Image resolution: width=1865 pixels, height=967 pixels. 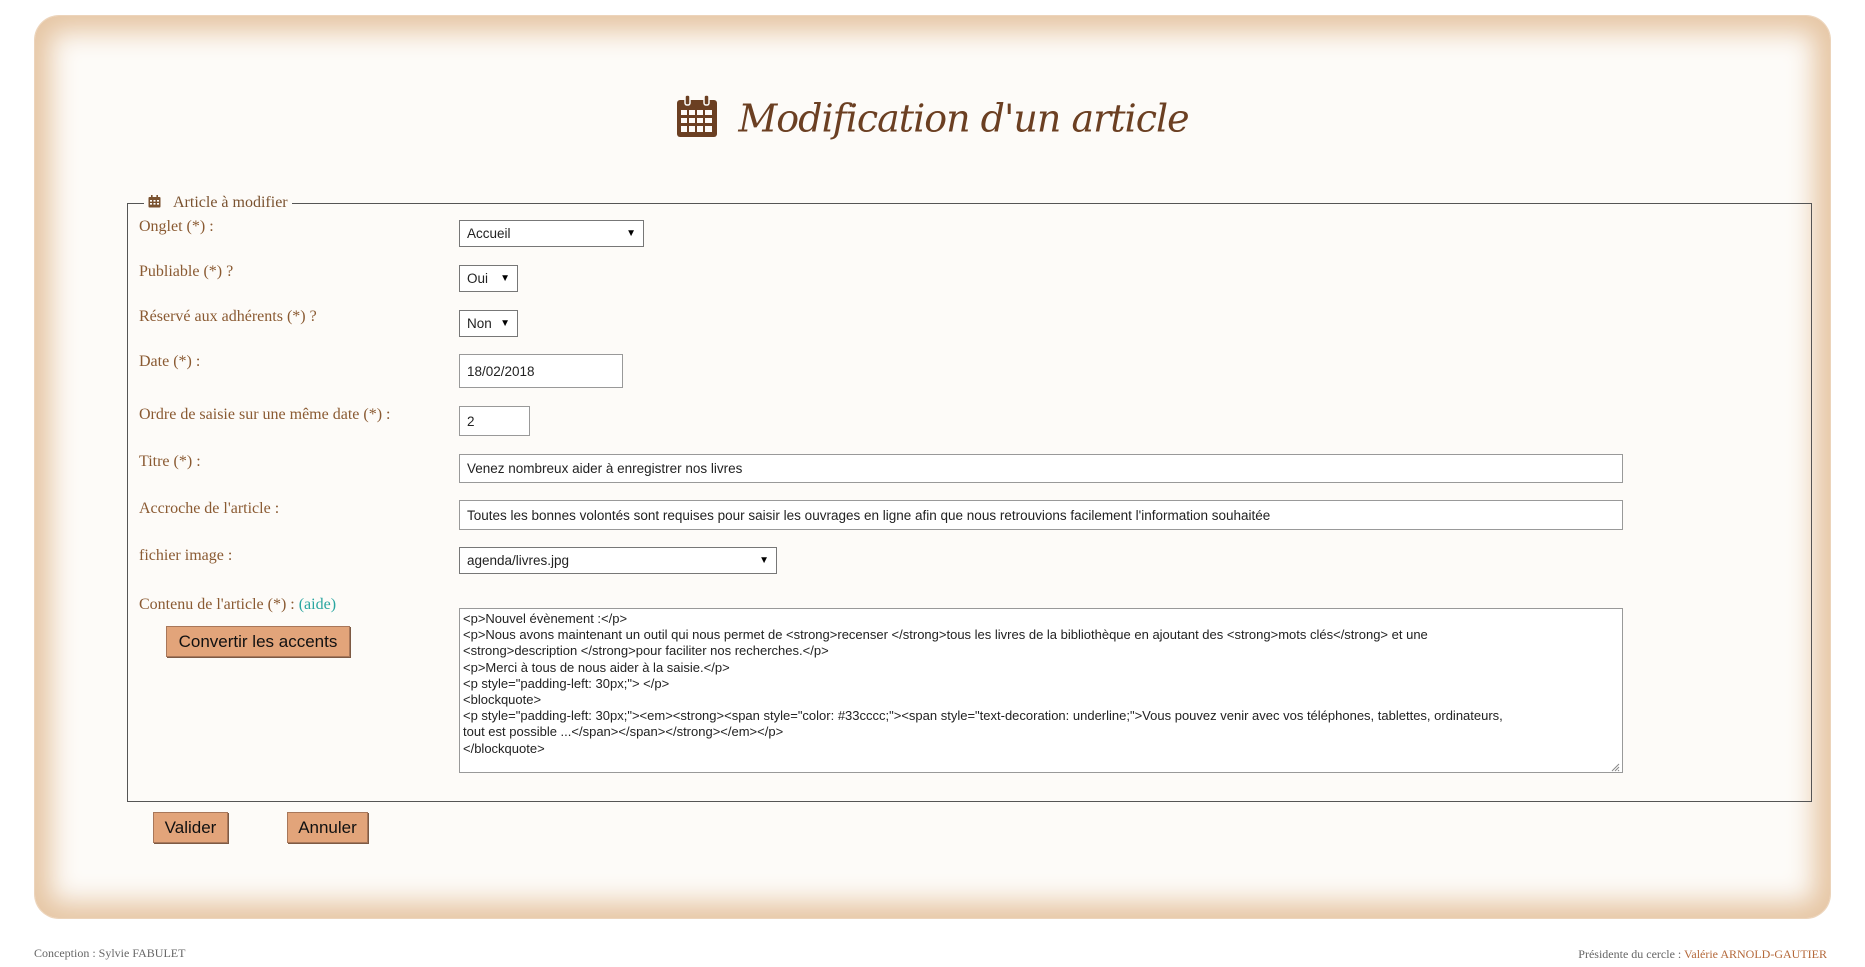 What do you see at coordinates (618, 560) in the screenshot?
I see `image-select: agenda/livres.jpg ▼` at bounding box center [618, 560].